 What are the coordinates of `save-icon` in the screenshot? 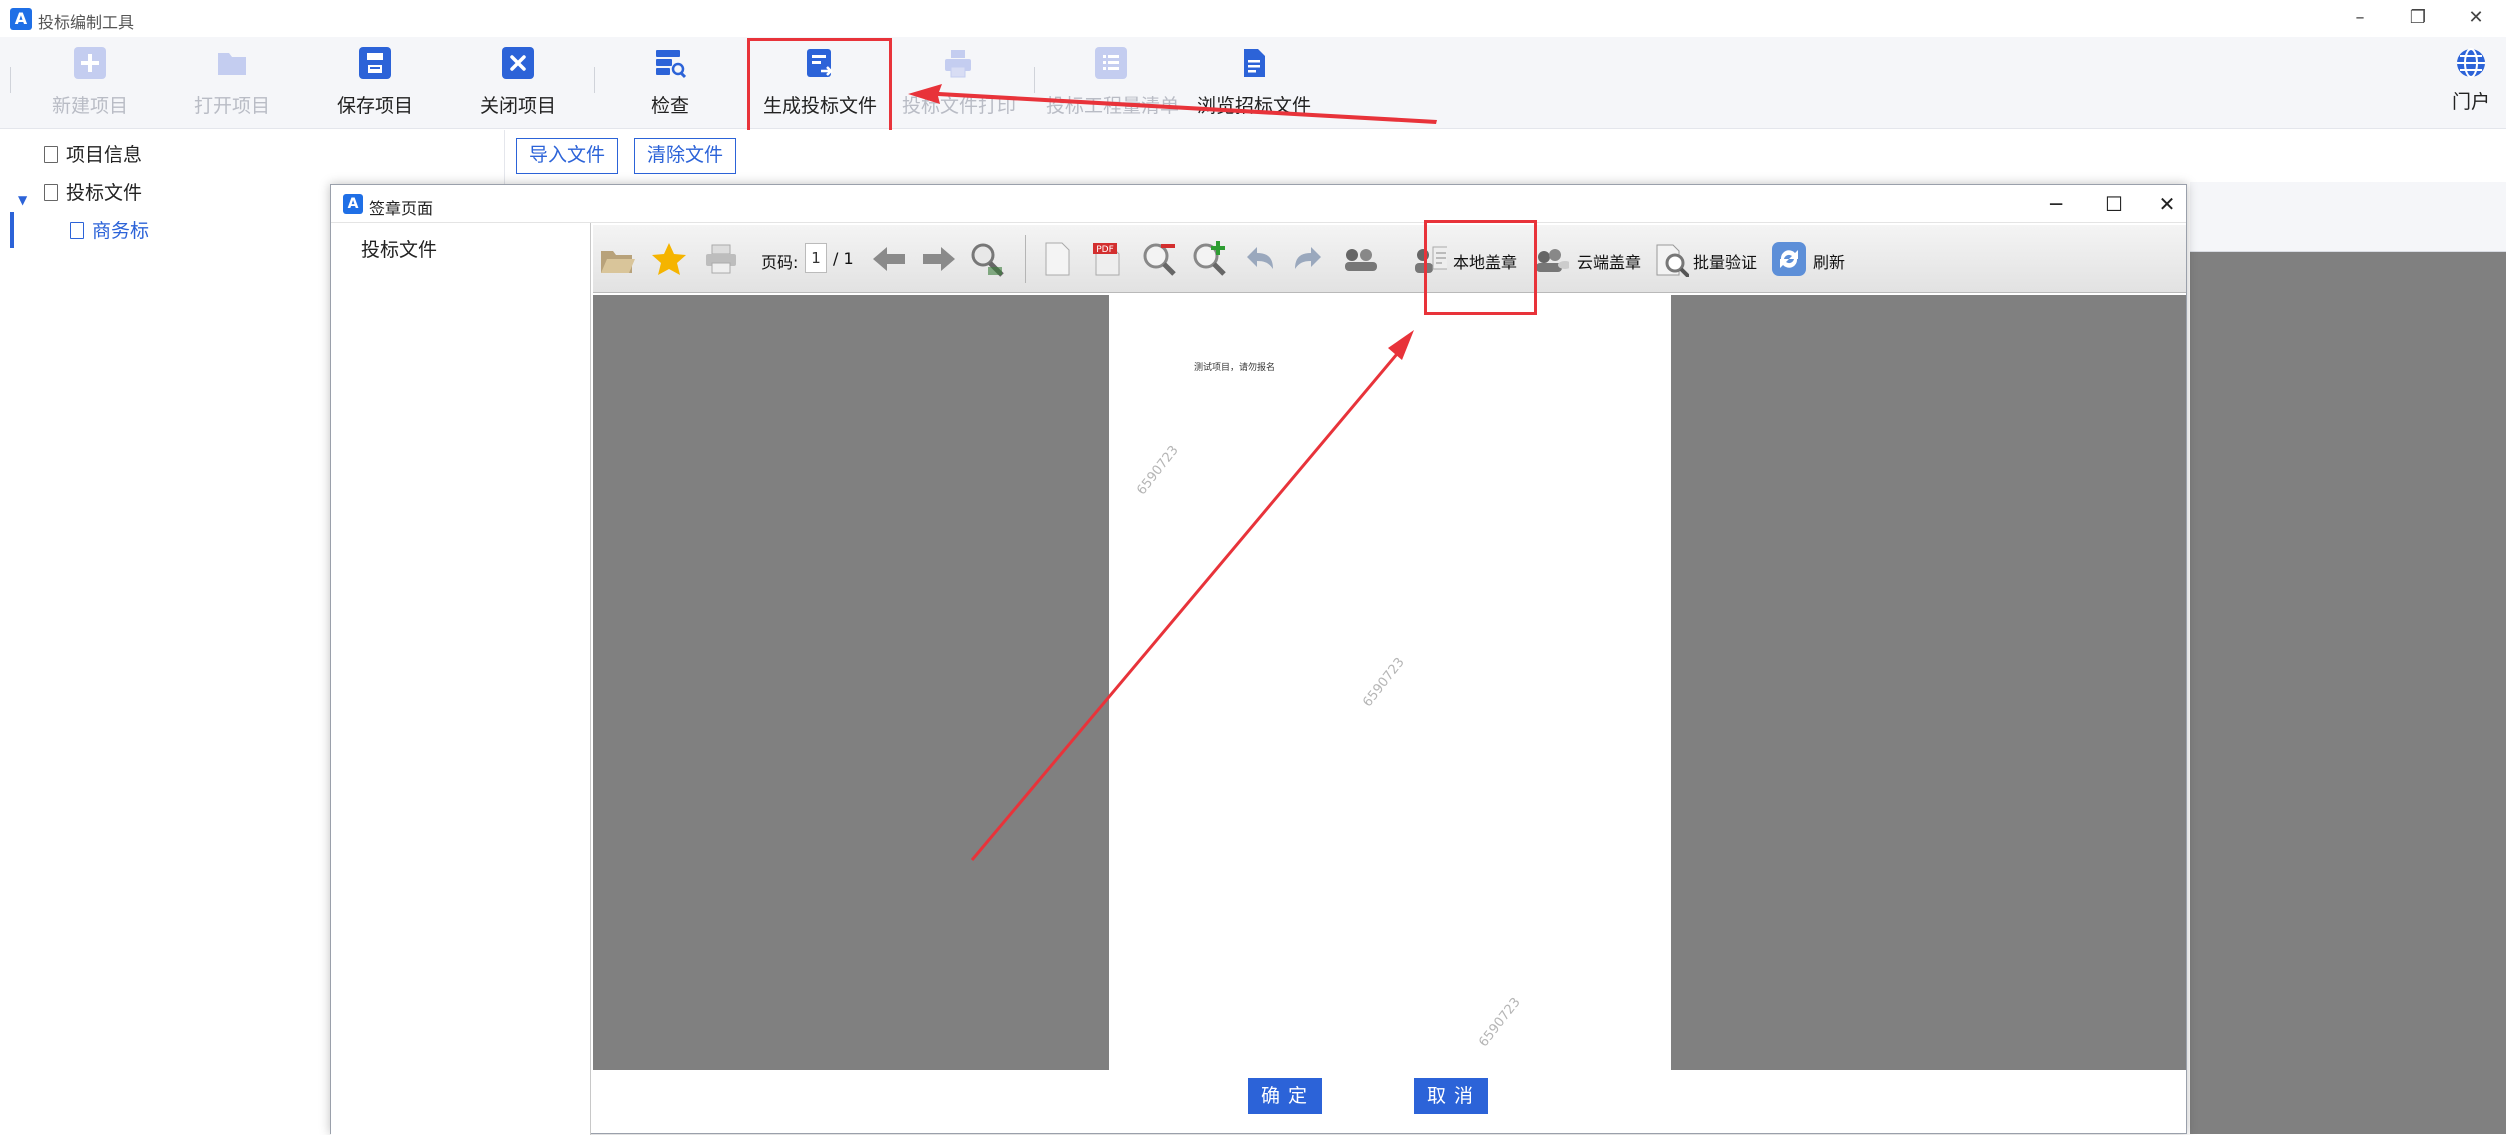 It's located at (375, 63).